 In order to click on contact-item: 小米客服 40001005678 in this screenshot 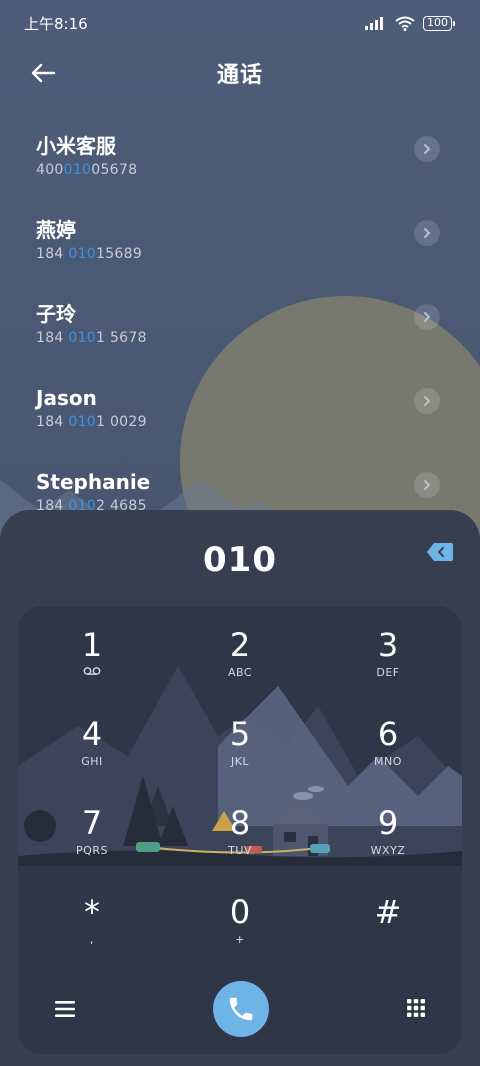, I will do `click(240, 154)`.